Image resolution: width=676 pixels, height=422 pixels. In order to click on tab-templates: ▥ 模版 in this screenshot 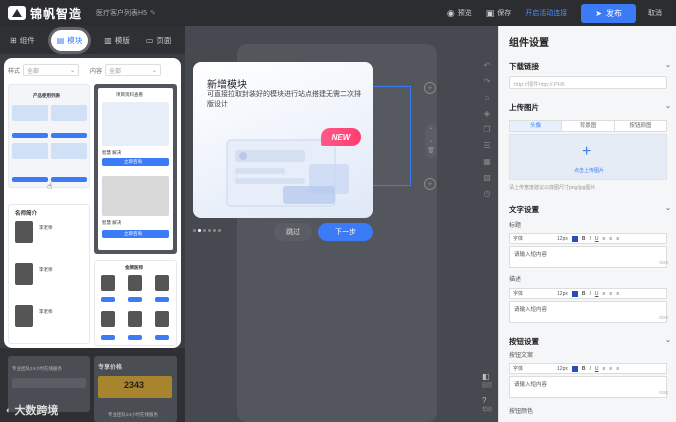, I will do `click(117, 40)`.